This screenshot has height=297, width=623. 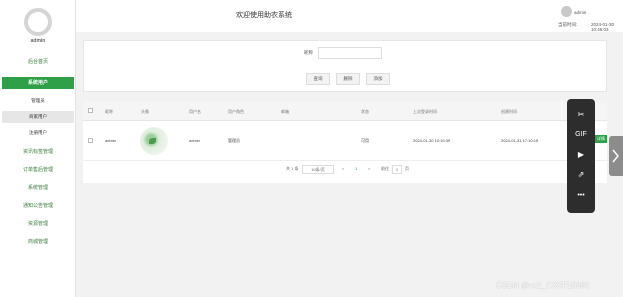 I want to click on time-label: 当前时间:, so click(x=568, y=24).